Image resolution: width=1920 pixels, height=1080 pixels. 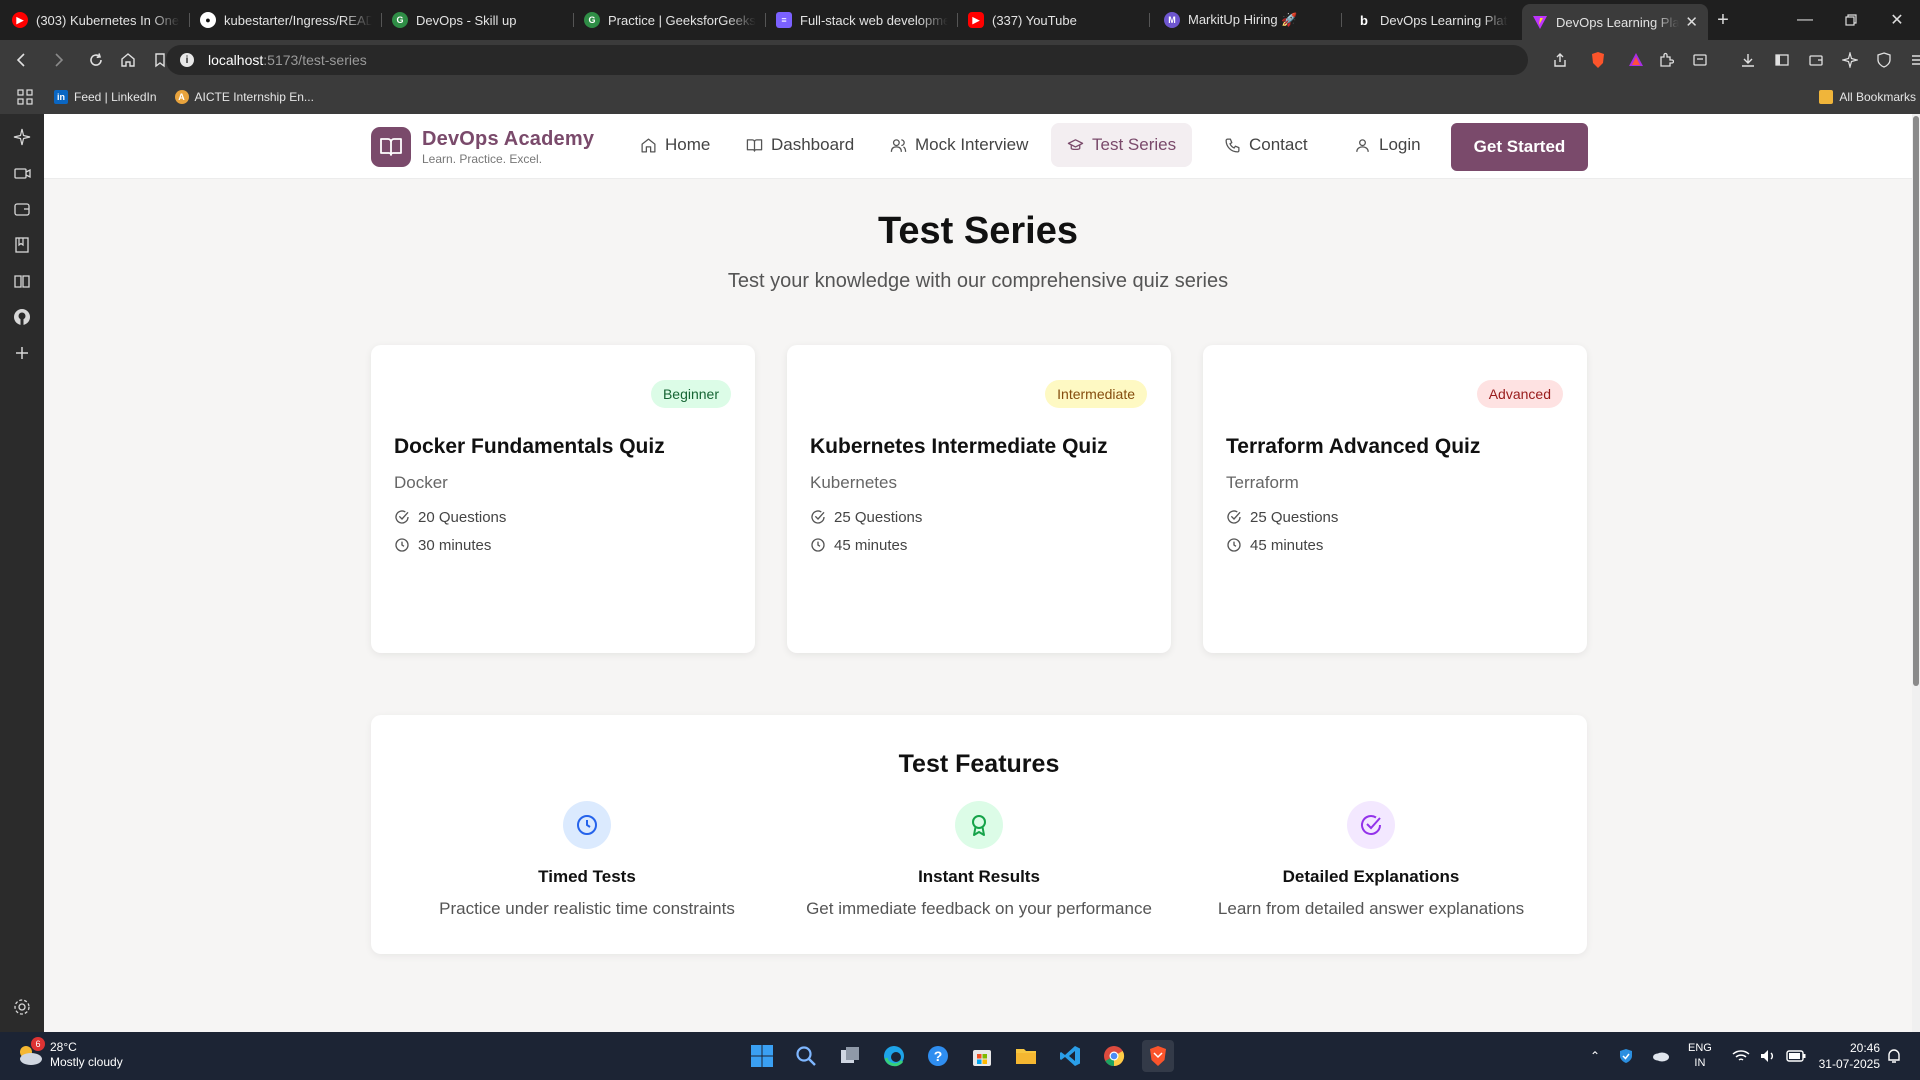 I want to click on minimize-button: —, so click(x=1805, y=20).